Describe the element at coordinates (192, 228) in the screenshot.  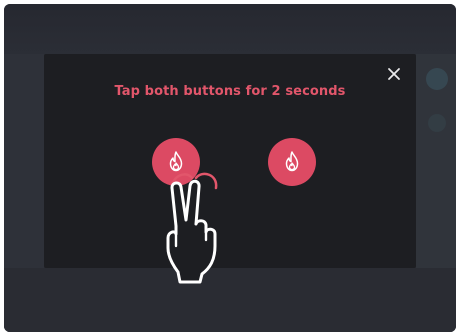
I see `two-finger-tap-icon` at that location.